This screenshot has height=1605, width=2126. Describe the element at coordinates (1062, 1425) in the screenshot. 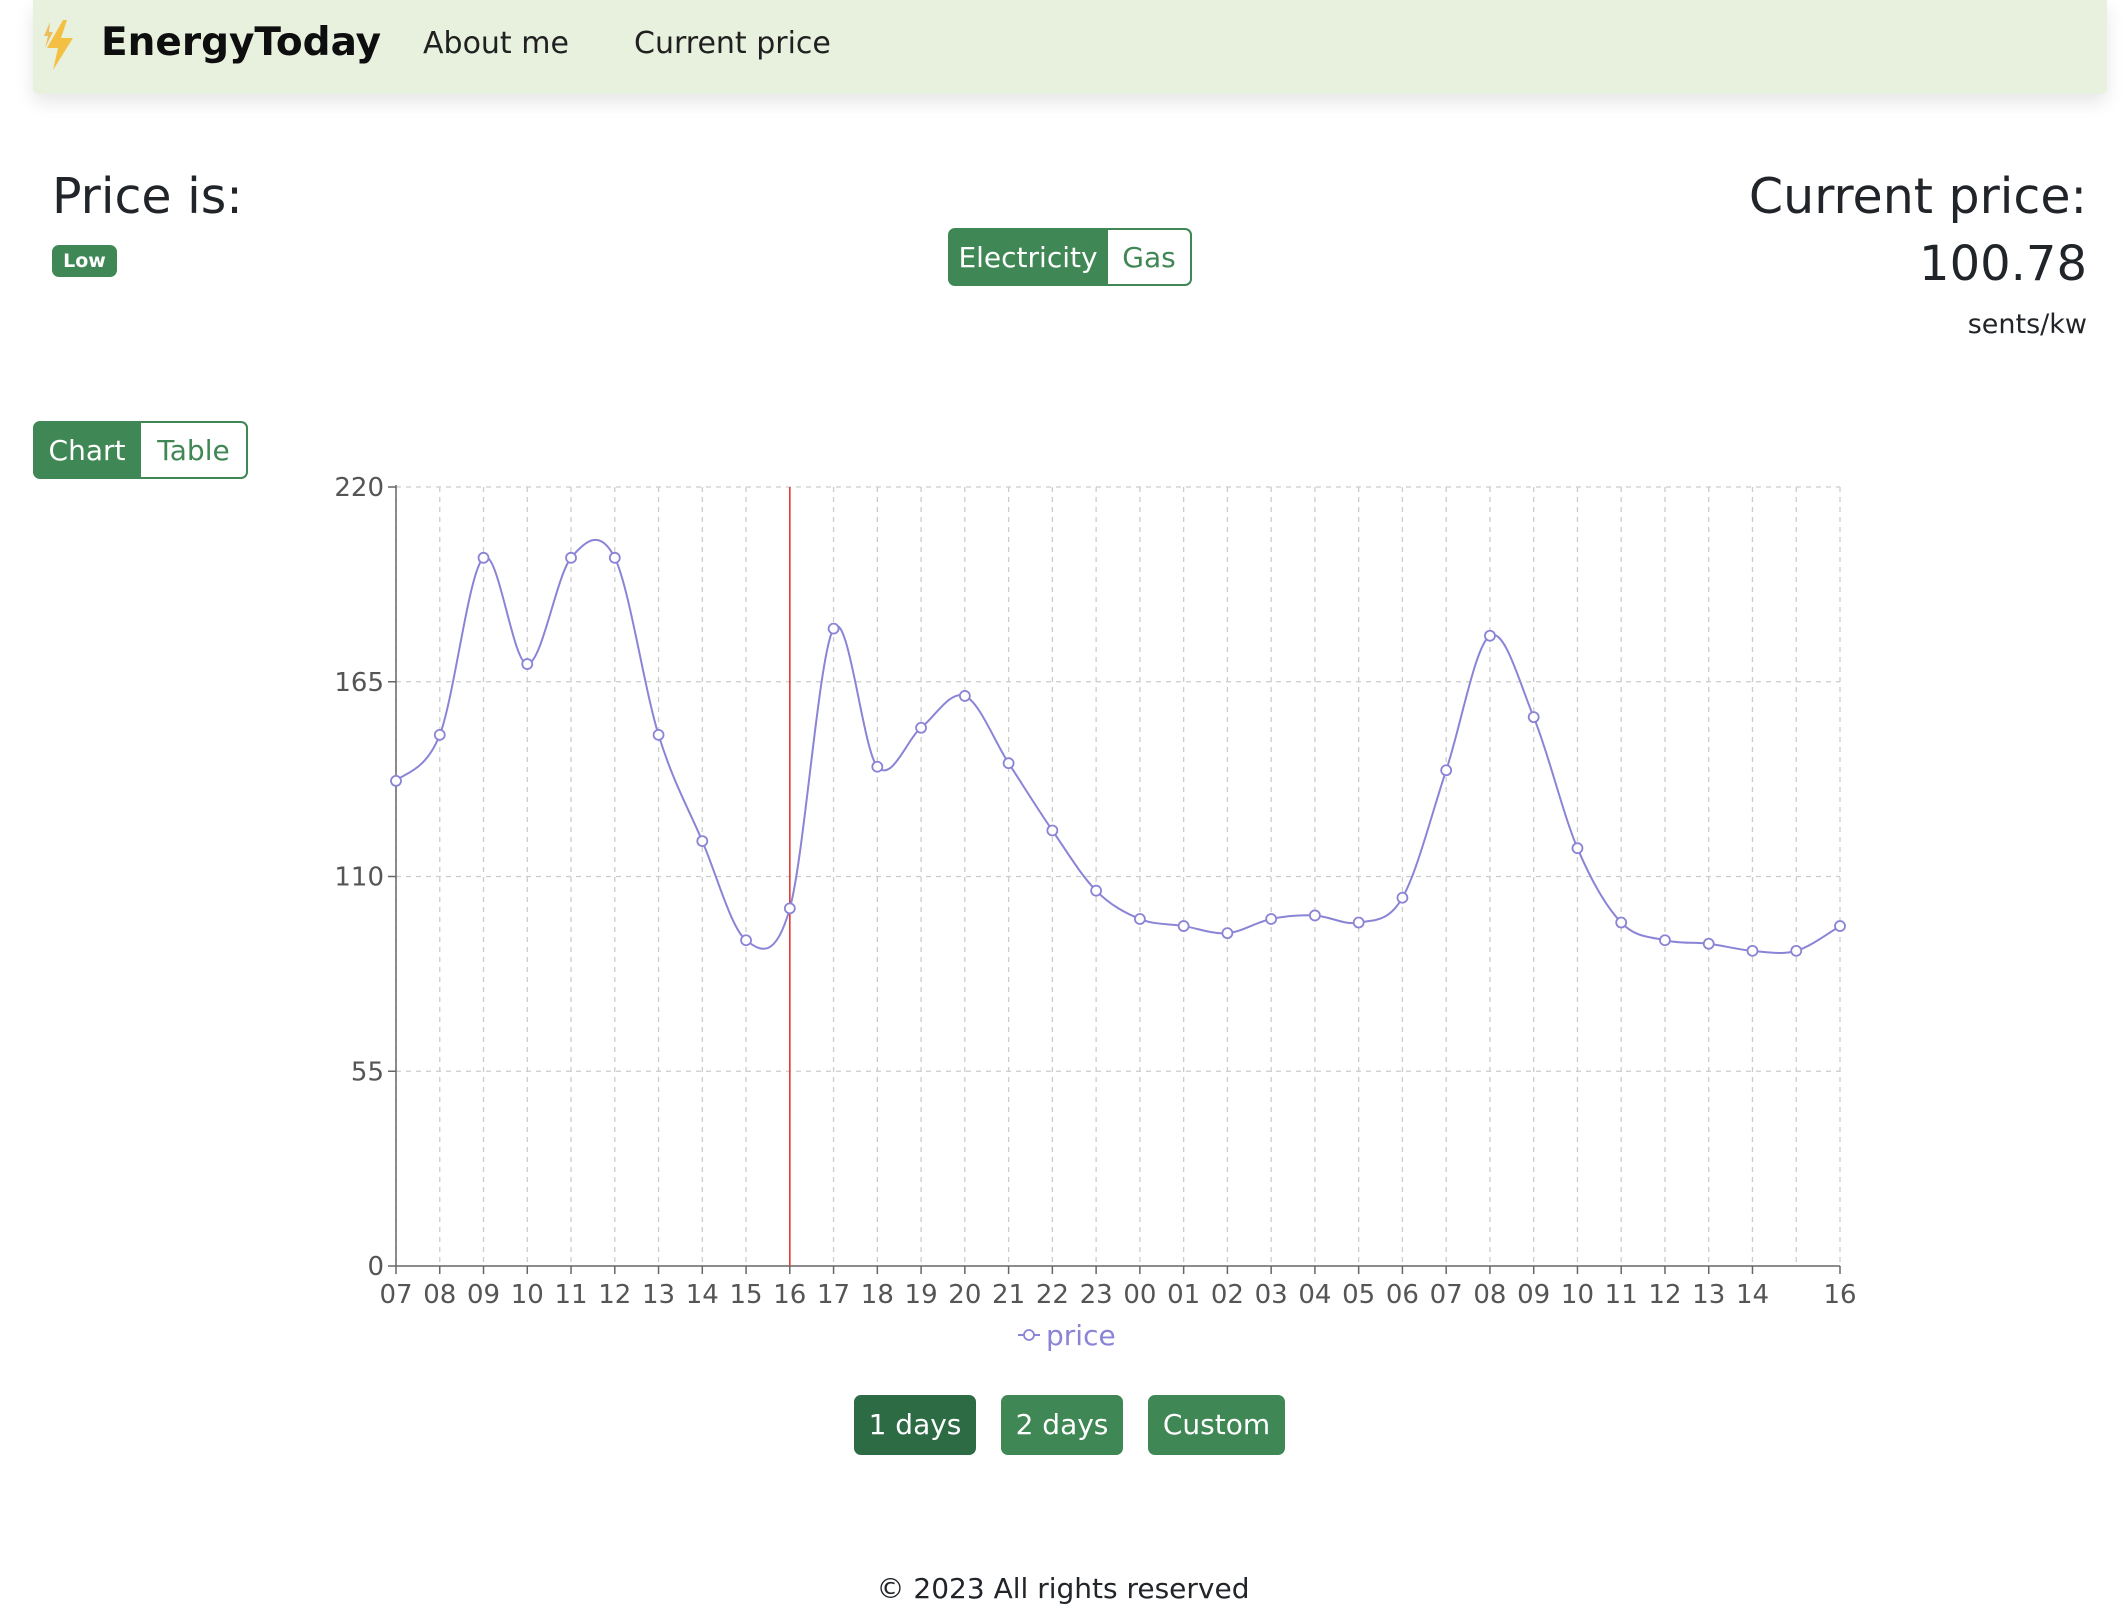

I see `range-2-days-button: 2 days` at that location.